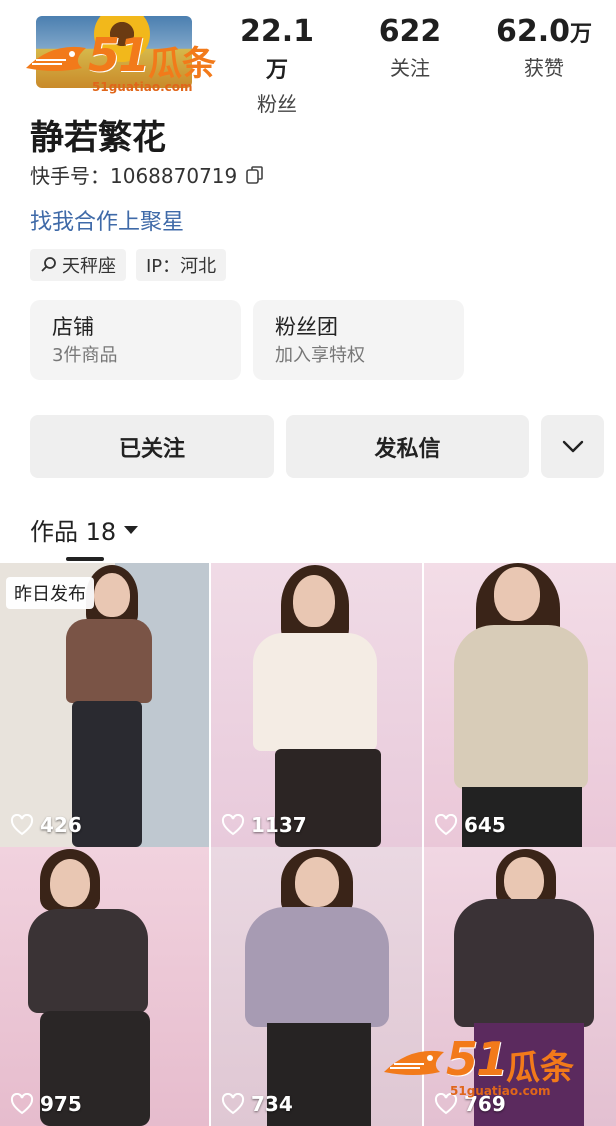 Image resolution: width=616 pixels, height=1126 pixels. Describe the element at coordinates (255, 175) in the screenshot. I see `copy-icon` at that location.